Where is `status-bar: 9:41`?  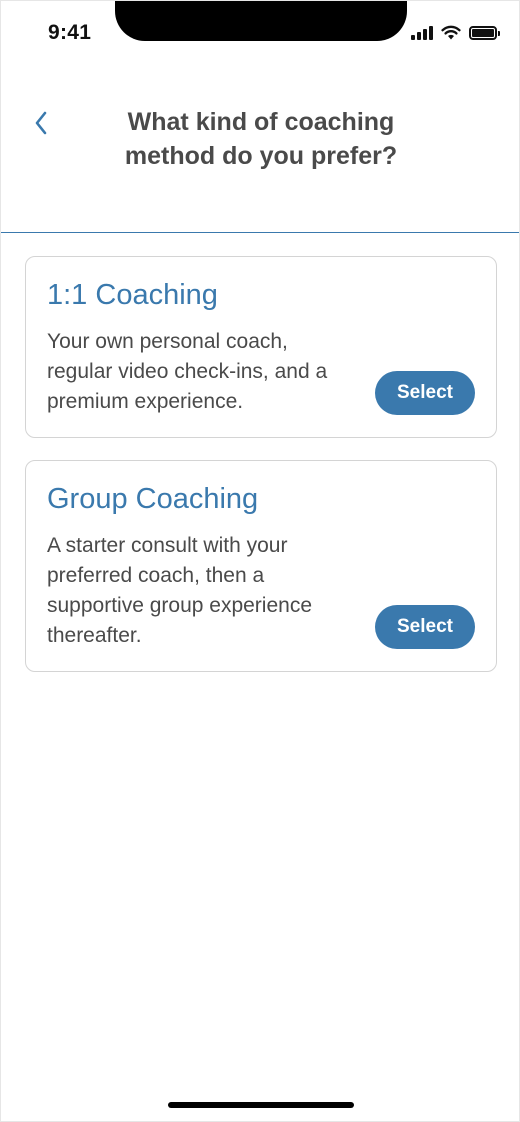
status-bar: 9:41 is located at coordinates (260, 31).